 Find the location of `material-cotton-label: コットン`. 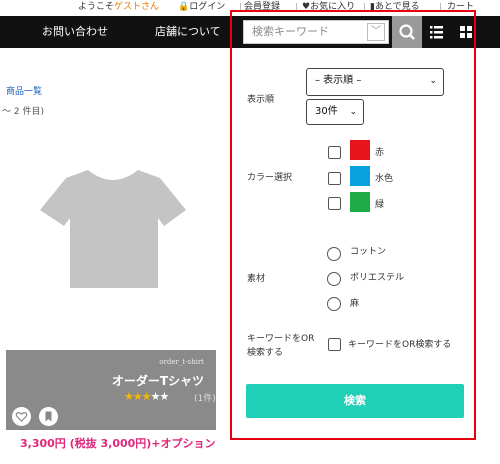

material-cotton-label: コットン is located at coordinates (368, 252).